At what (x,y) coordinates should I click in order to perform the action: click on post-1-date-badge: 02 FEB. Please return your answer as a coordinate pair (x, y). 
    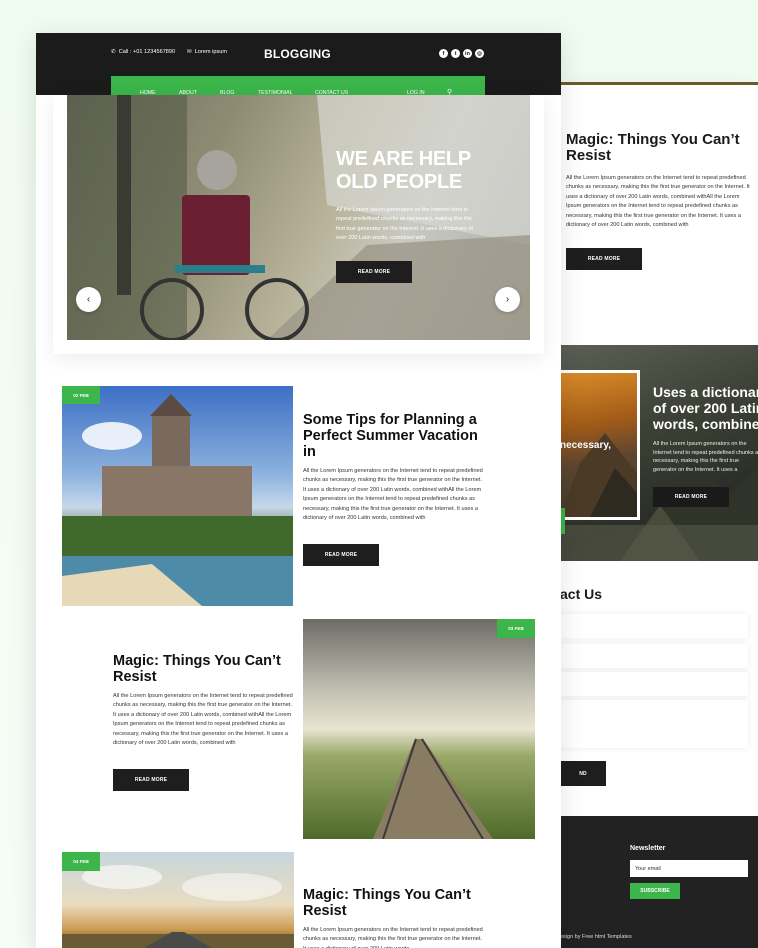
    Looking at the image, I should click on (81, 395).